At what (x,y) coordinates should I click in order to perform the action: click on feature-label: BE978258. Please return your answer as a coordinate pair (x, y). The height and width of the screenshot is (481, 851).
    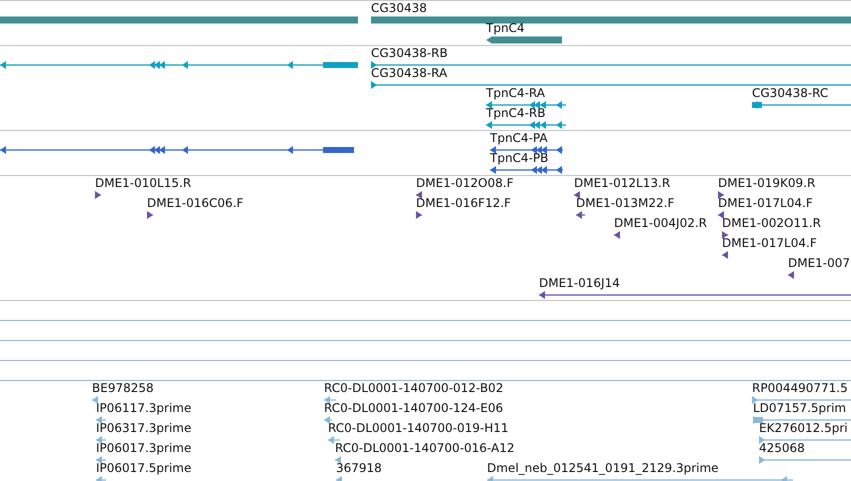
    Looking at the image, I should click on (123, 388).